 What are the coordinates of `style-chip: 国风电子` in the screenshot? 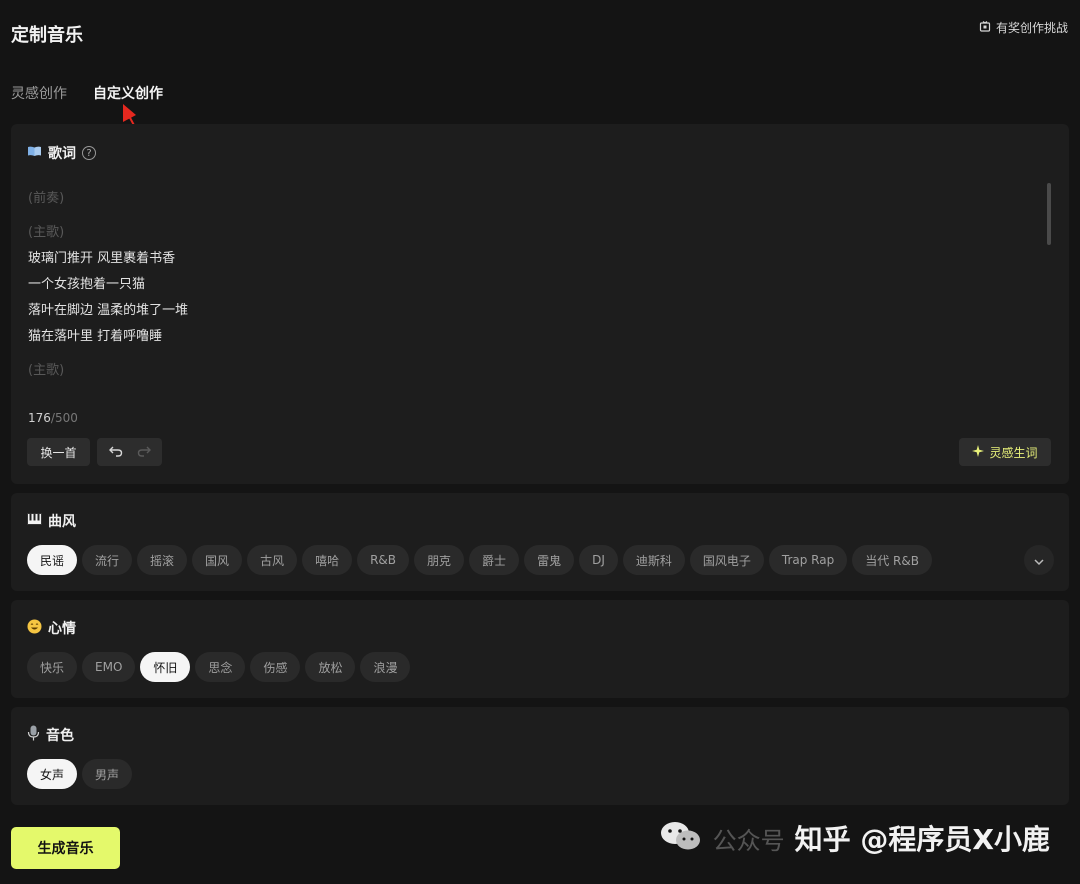 It's located at (726, 560).